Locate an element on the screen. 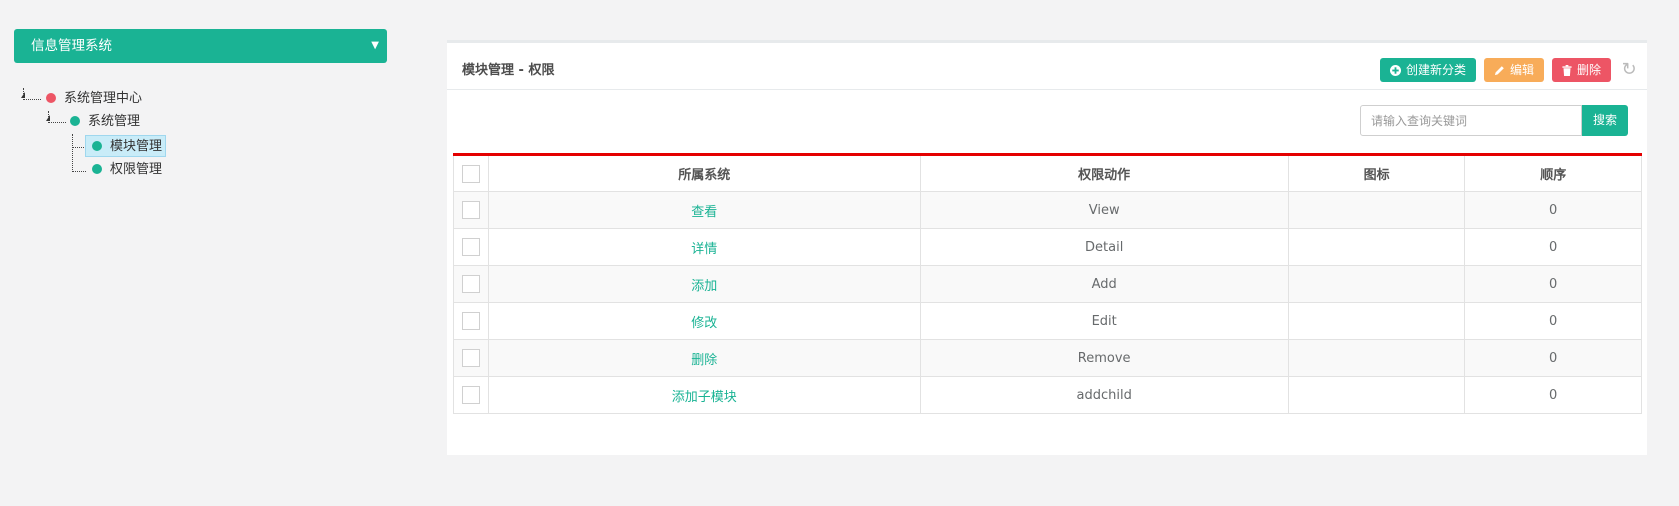 The height and width of the screenshot is (506, 1679). delete-button: 删除 is located at coordinates (1581, 70).